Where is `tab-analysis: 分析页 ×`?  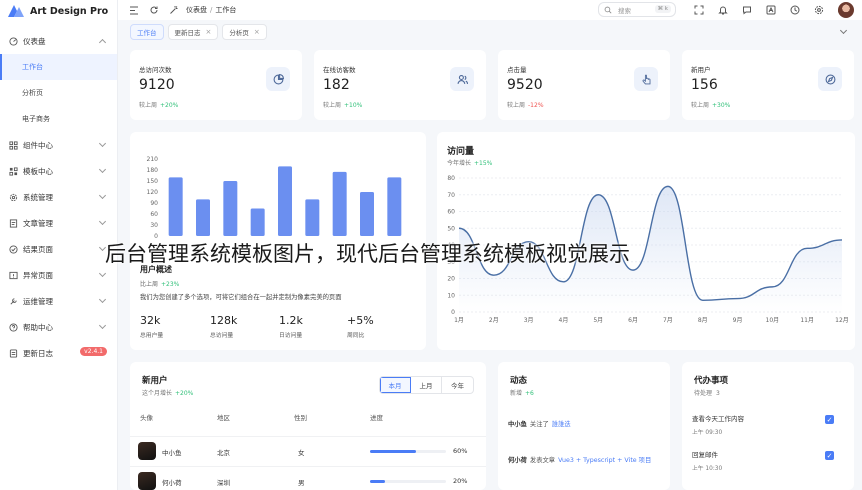
tab-analysis: 分析页 × is located at coordinates (244, 32).